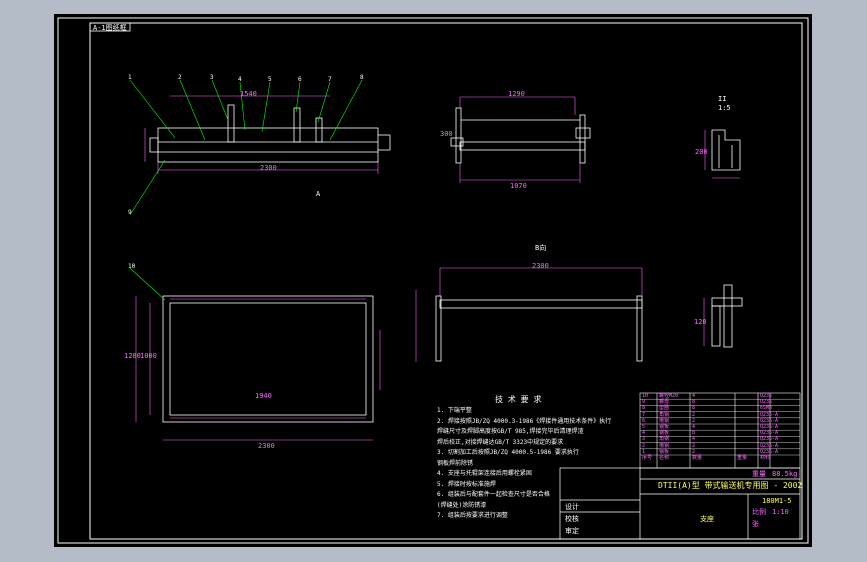  I want to click on leader-number: 10, so click(132, 266).